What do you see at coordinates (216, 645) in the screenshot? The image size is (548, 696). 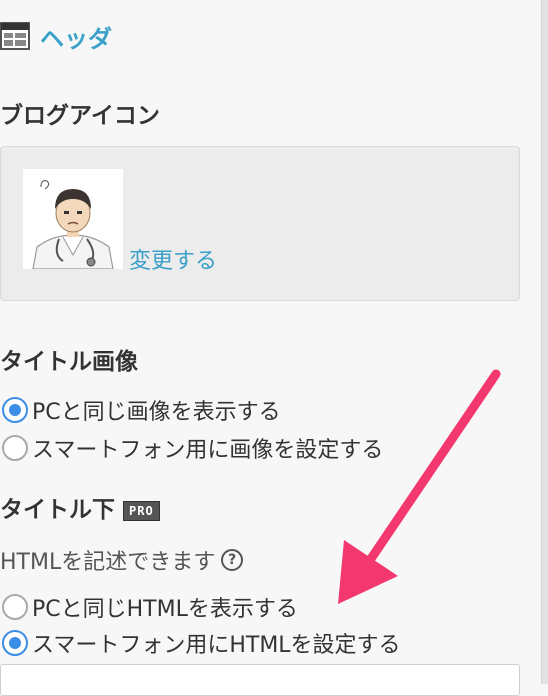 I see `option-label: スマートフォン用にHTMLを設定する` at bounding box center [216, 645].